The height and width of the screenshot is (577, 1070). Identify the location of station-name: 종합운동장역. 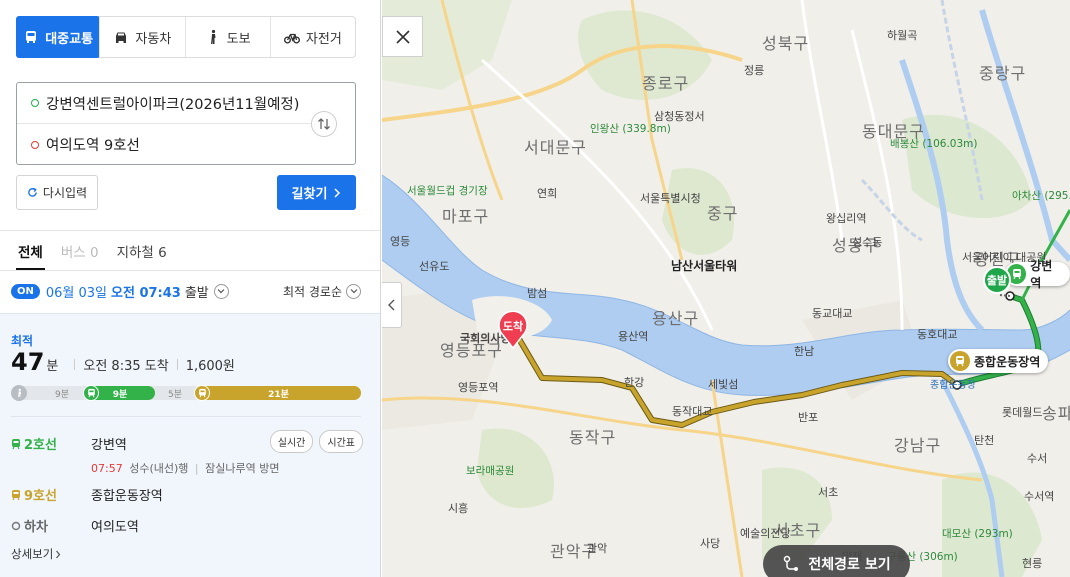
(1007, 361).